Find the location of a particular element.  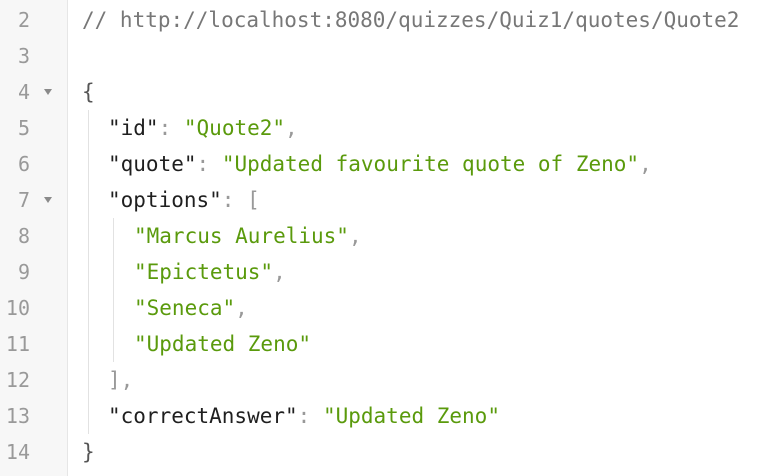

option-value: "Marcus Aurelius" is located at coordinates (241, 236).